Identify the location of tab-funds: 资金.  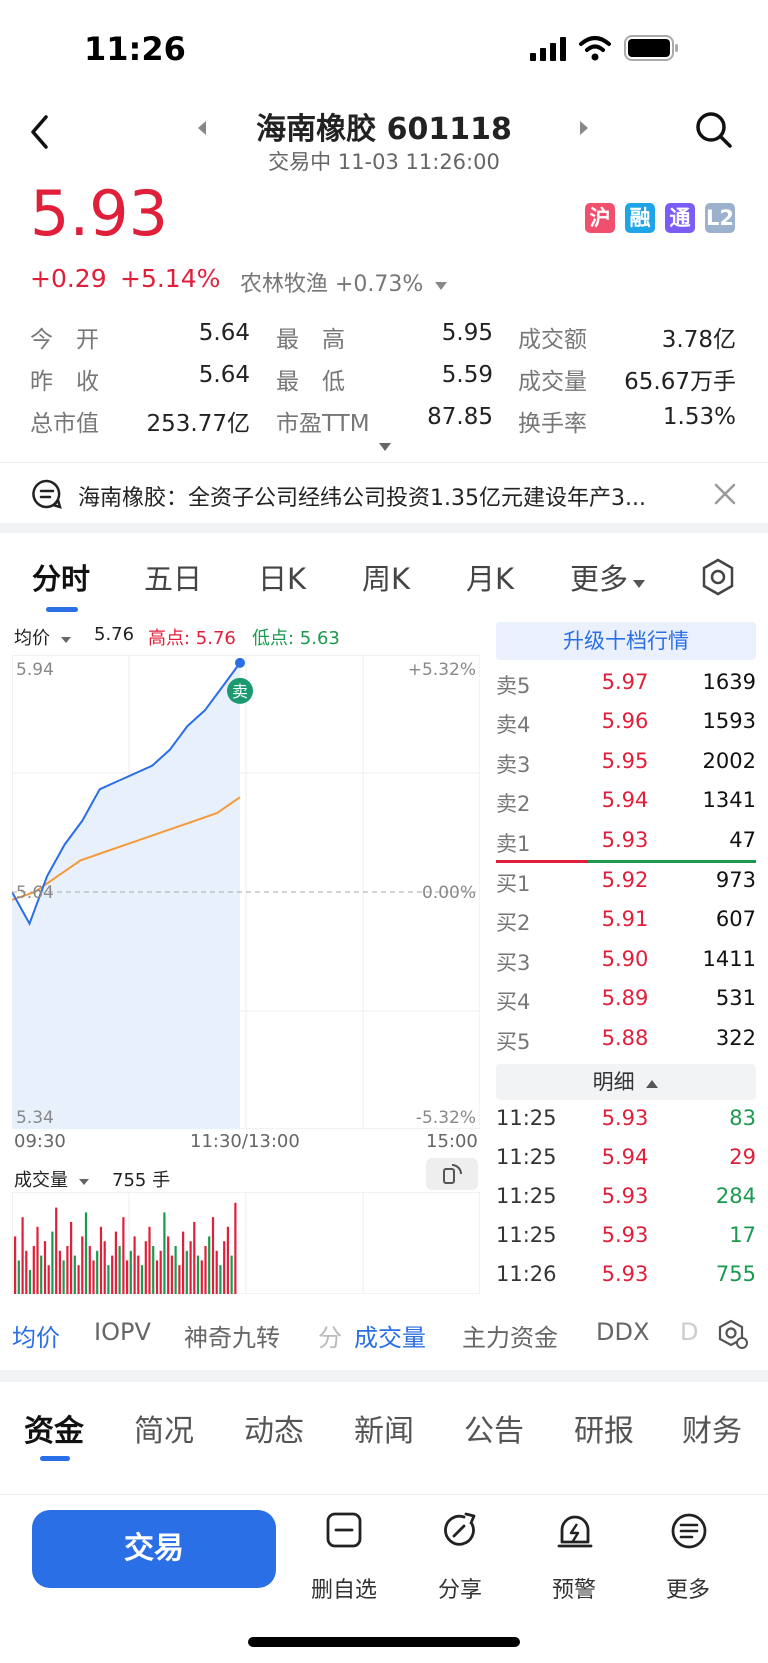
(54, 1428).